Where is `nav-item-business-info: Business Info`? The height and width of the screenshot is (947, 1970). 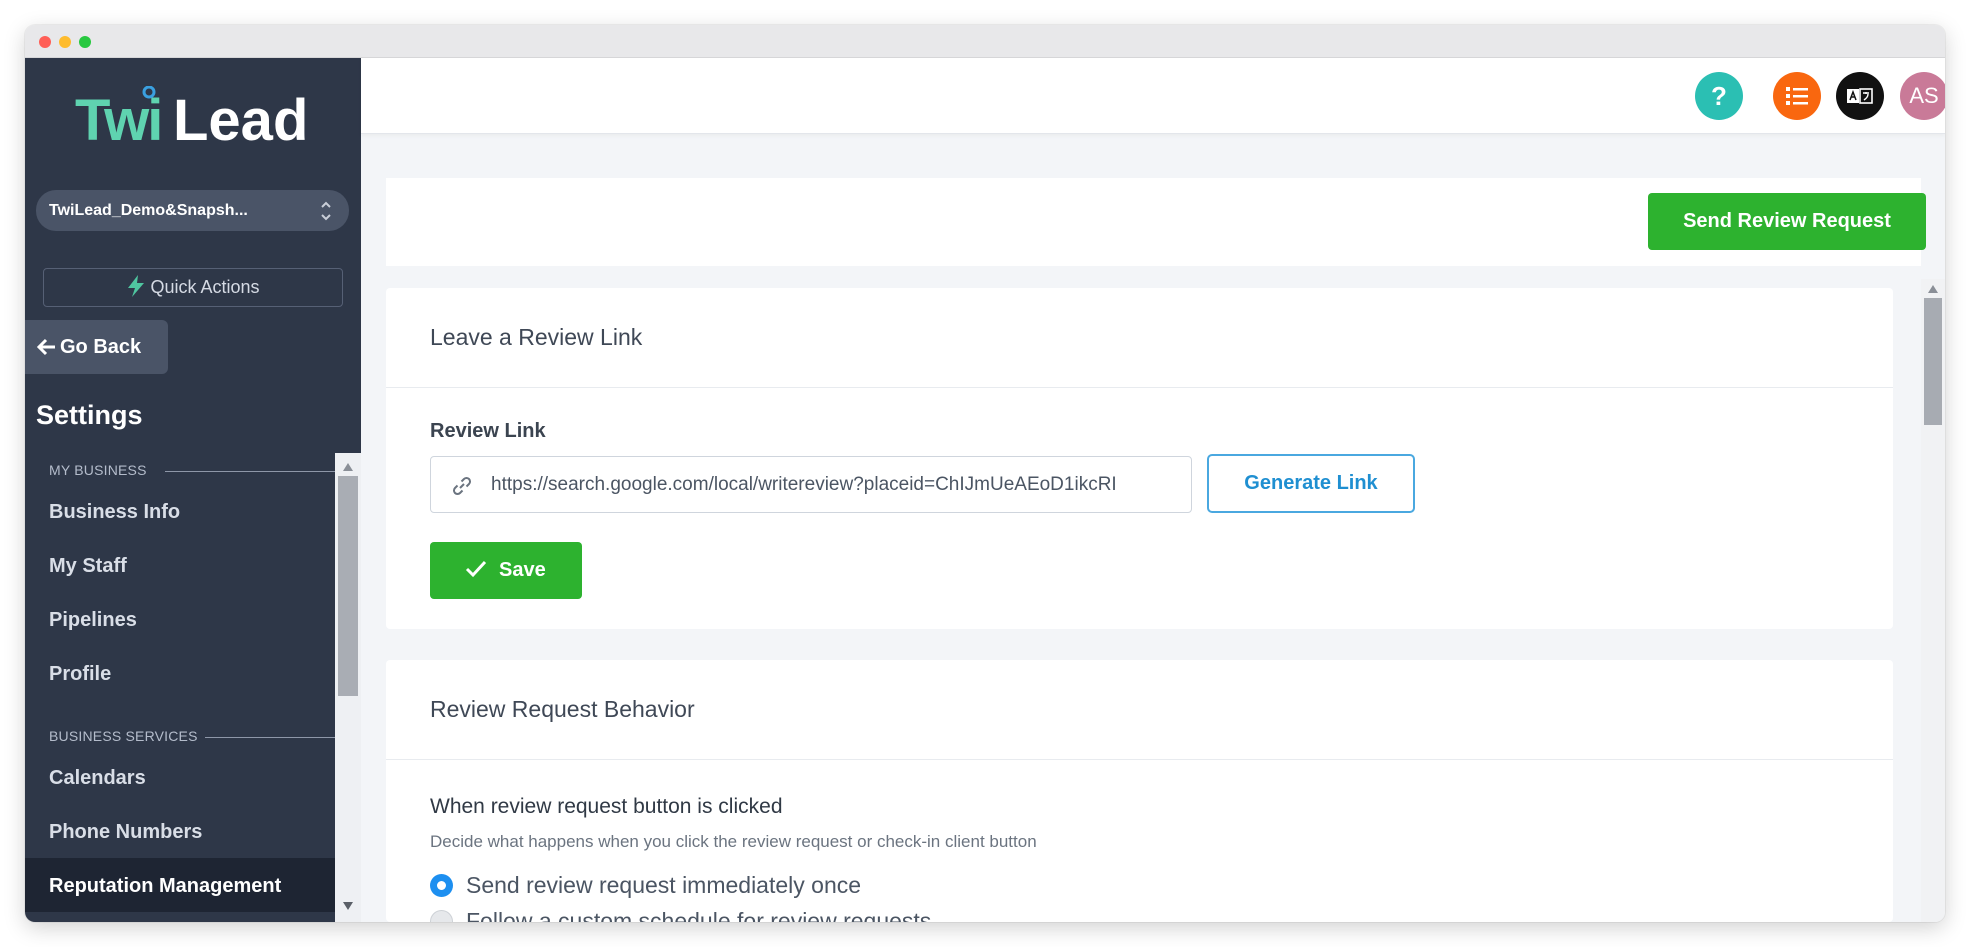
nav-item-business-info: Business Info is located at coordinates (114, 512).